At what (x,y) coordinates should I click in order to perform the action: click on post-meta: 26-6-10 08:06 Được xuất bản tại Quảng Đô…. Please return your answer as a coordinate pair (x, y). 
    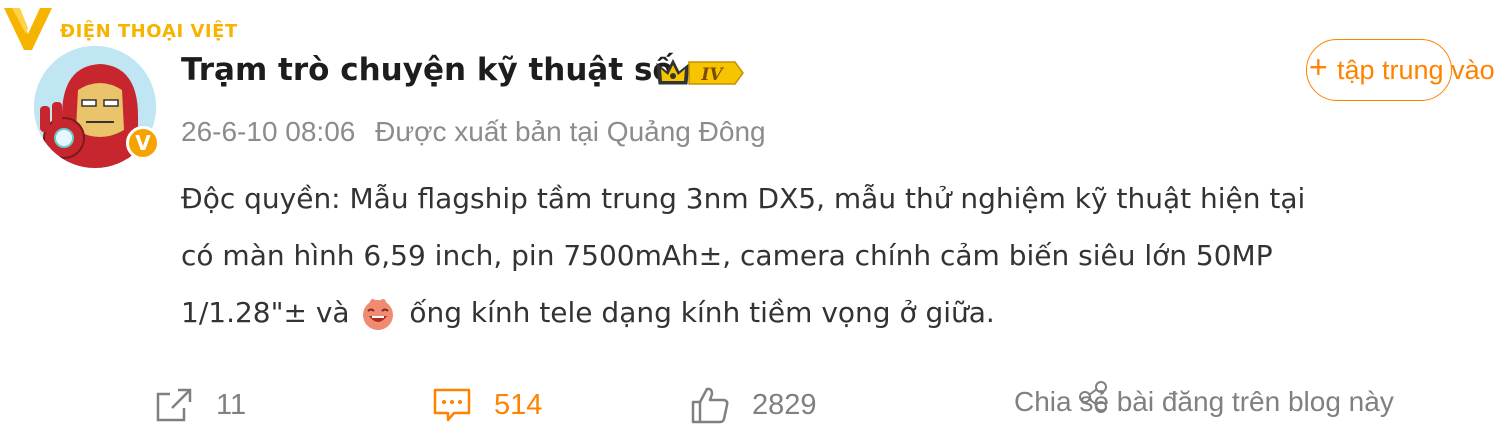
    Looking at the image, I should click on (473, 132).